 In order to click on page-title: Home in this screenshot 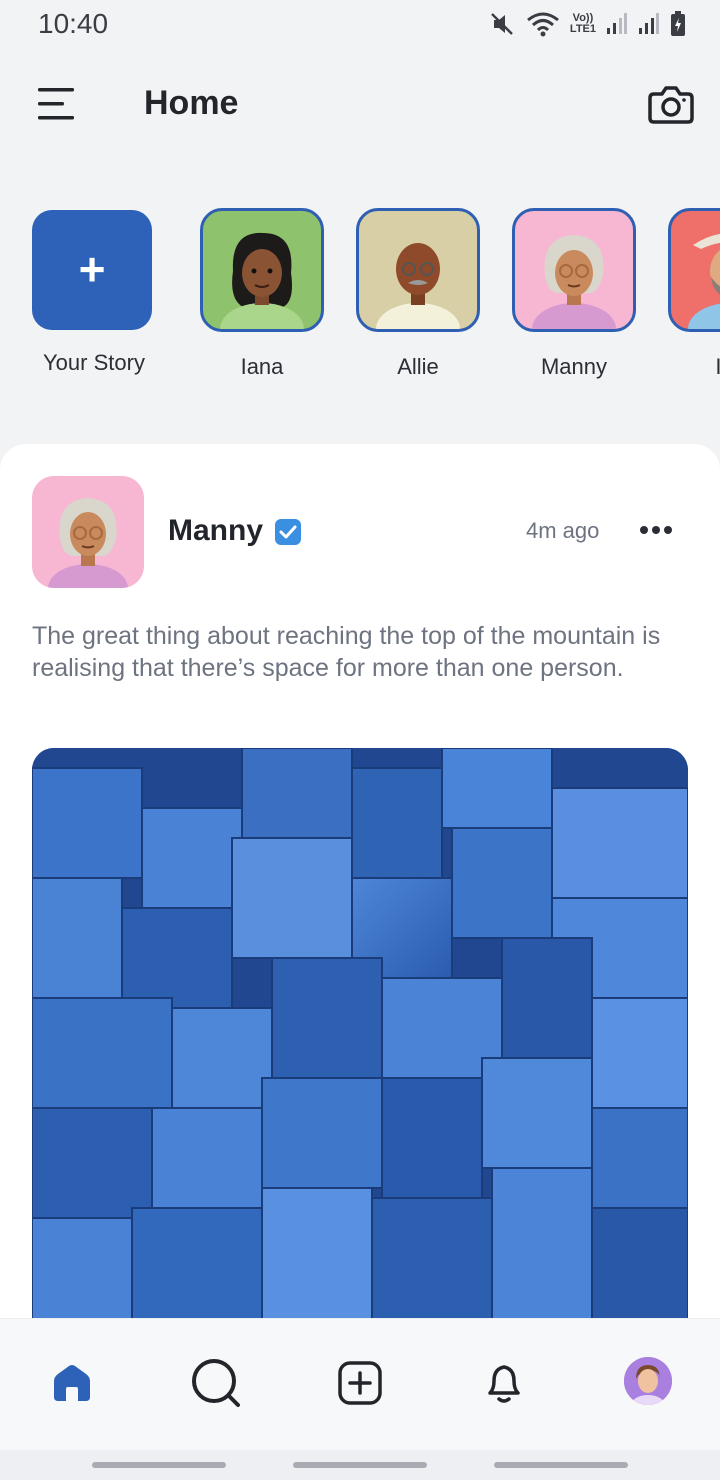, I will do `click(191, 103)`.